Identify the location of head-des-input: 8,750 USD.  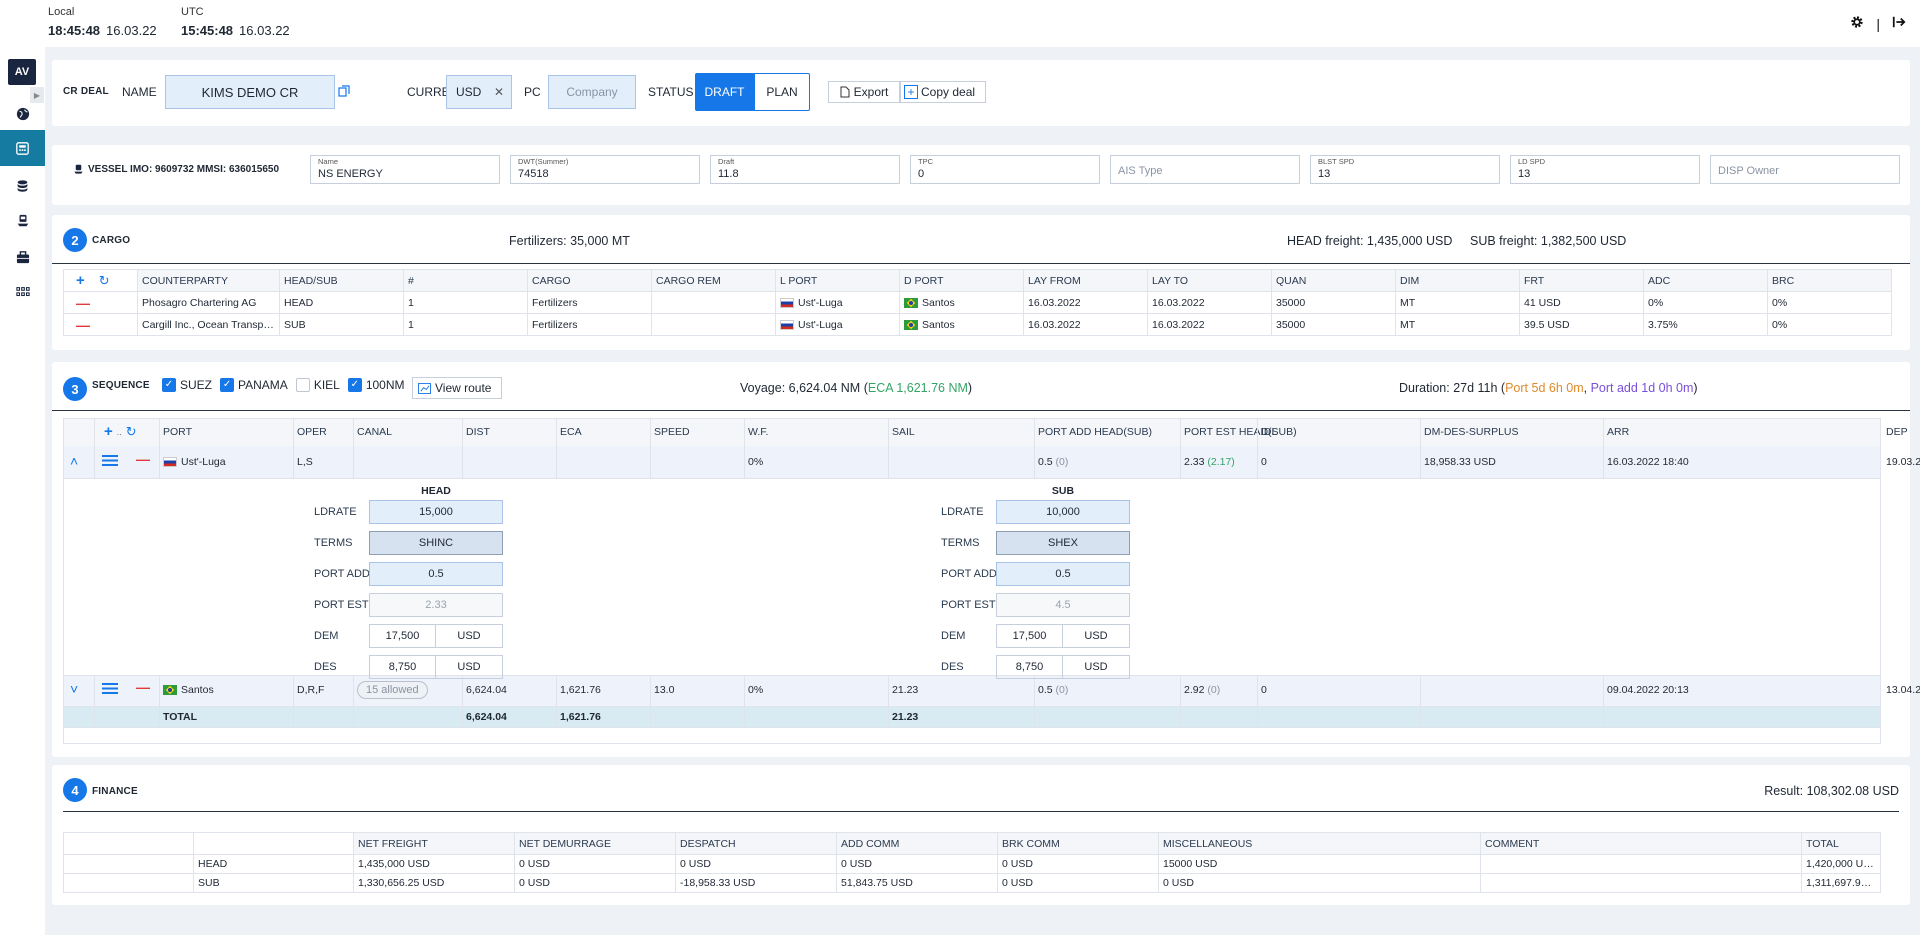
(436, 667).